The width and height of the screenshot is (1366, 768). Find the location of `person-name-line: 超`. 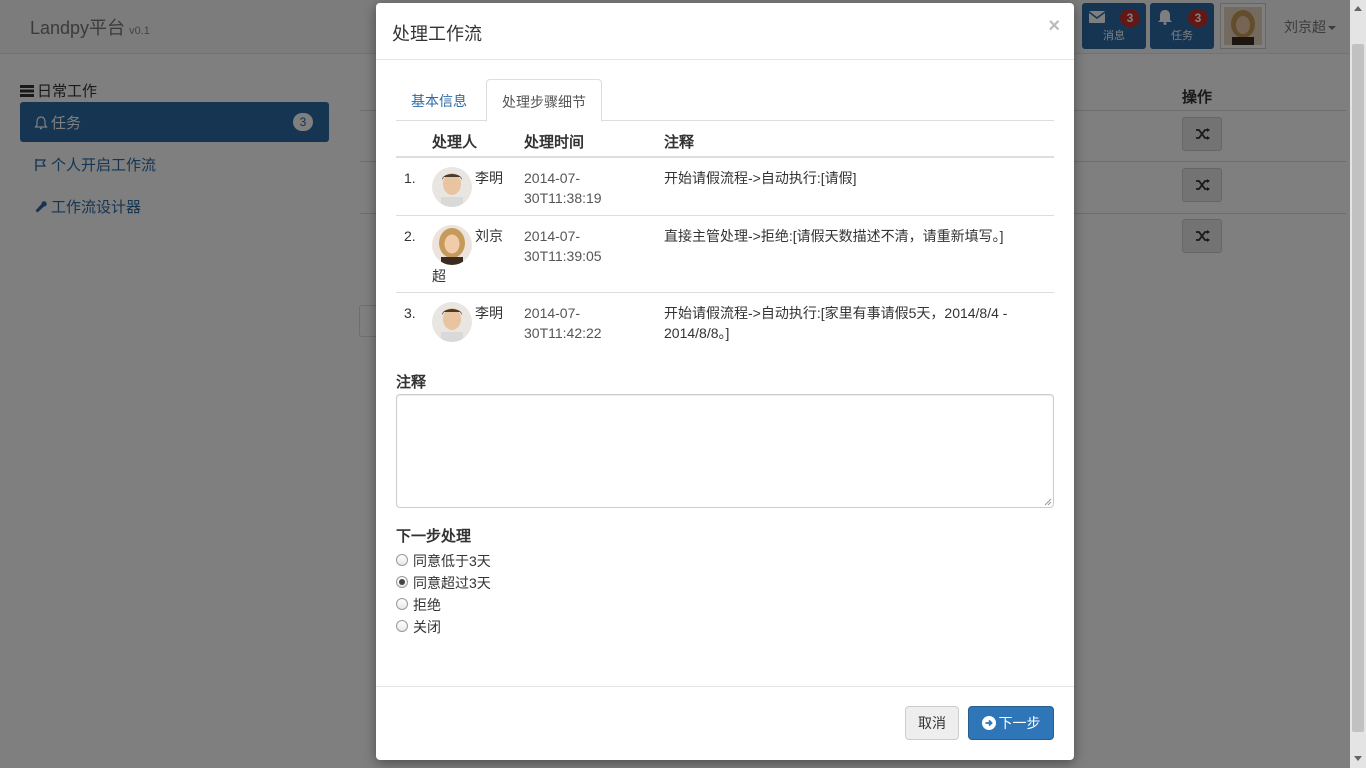

person-name-line: 超 is located at coordinates (439, 276).